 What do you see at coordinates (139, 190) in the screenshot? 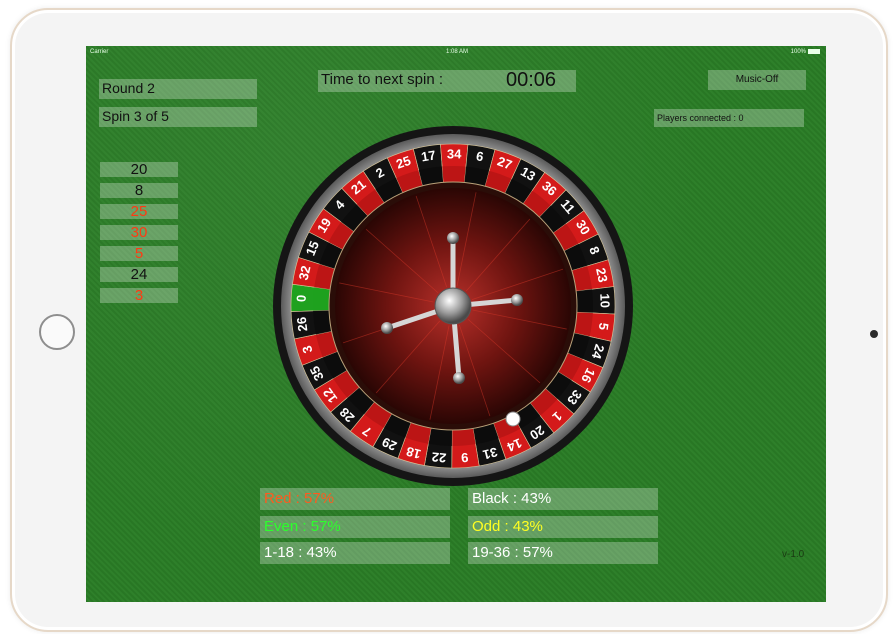
I see `history-item: 8` at bounding box center [139, 190].